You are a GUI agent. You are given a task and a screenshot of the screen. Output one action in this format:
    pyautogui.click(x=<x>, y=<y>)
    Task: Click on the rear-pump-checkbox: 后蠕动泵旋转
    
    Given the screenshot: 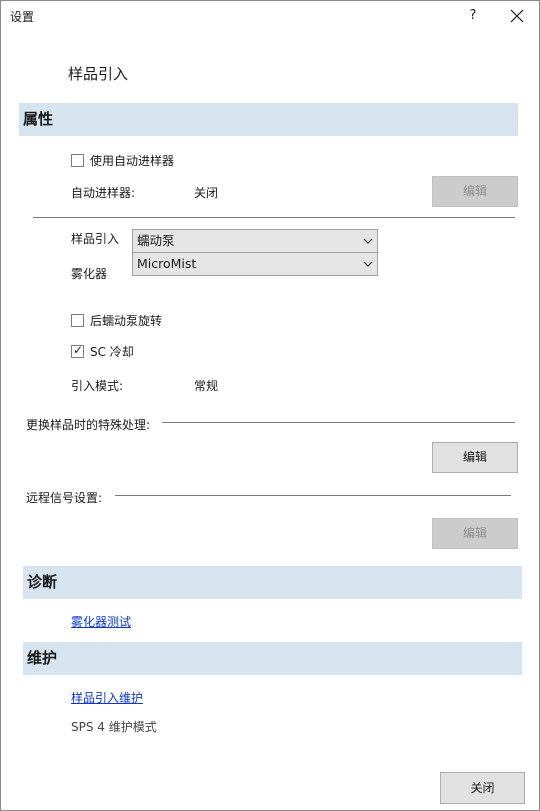 What is the action you would take?
    pyautogui.click(x=116, y=320)
    